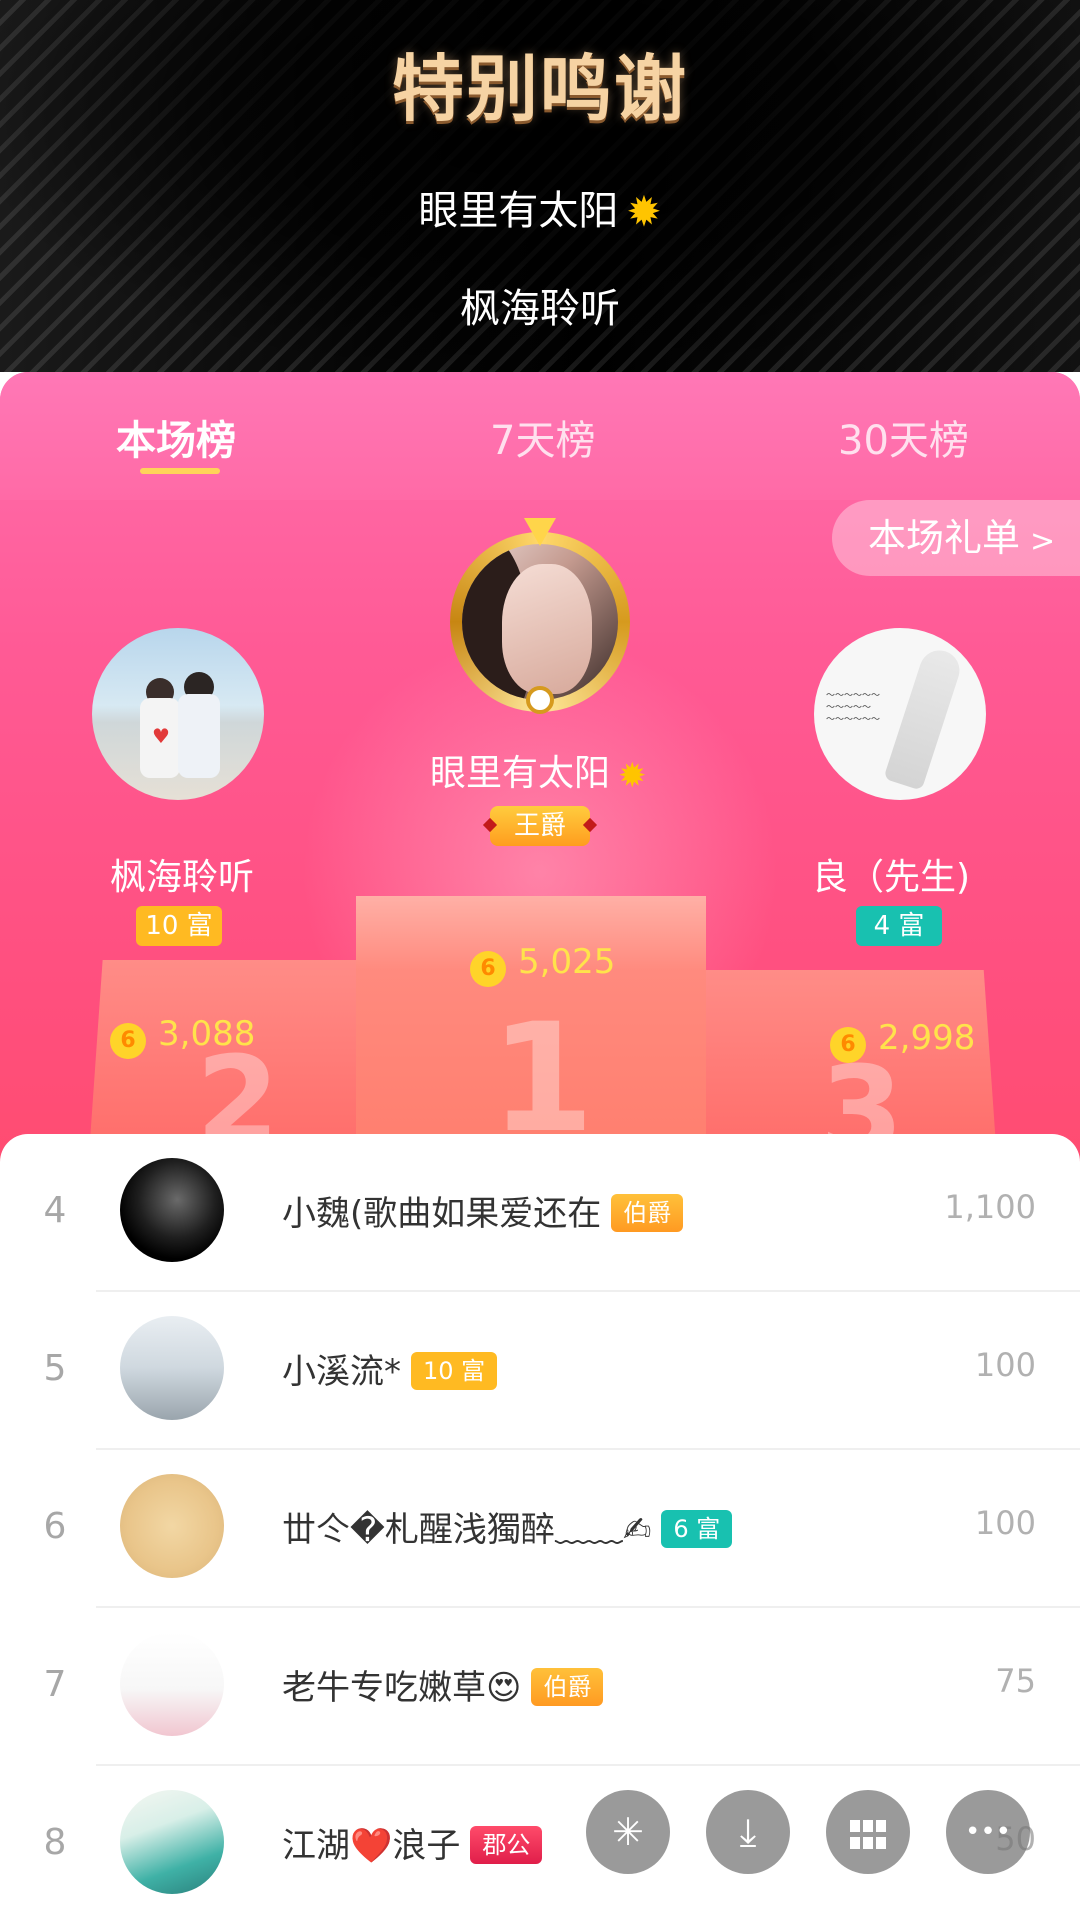 This screenshot has width=1080, height=1924. Describe the element at coordinates (55, 1368) in the screenshot. I see `rank-number: 5` at that location.